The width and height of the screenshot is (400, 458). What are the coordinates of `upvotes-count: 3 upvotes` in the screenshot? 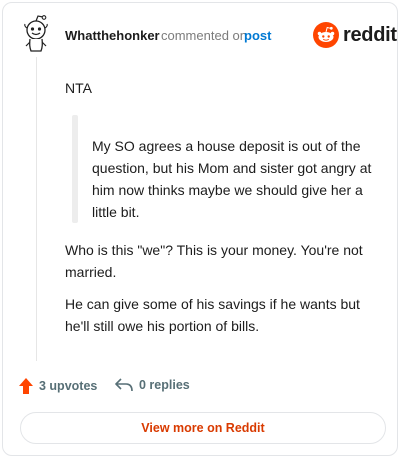 It's located at (58, 386).